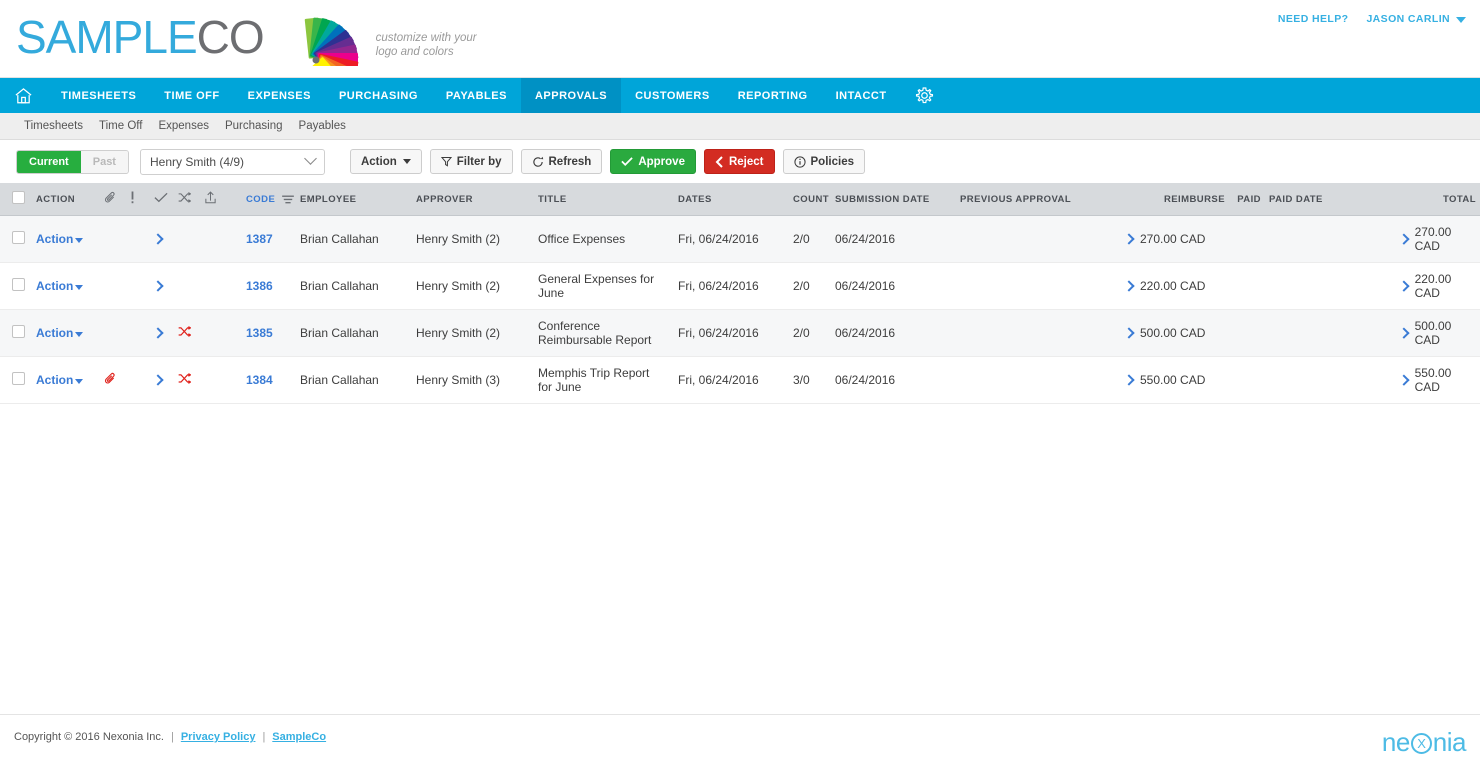  I want to click on exclamation-icon, so click(132, 197).